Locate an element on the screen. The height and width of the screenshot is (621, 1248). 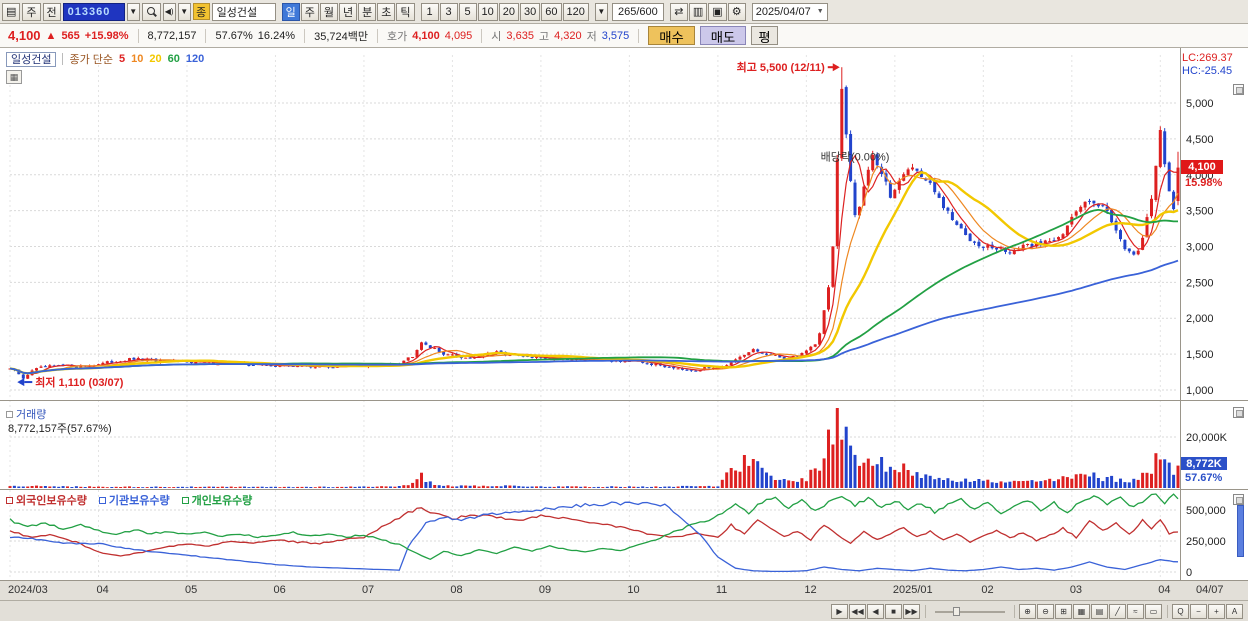
compare-icon: ⇄ is located at coordinates (678, 11).